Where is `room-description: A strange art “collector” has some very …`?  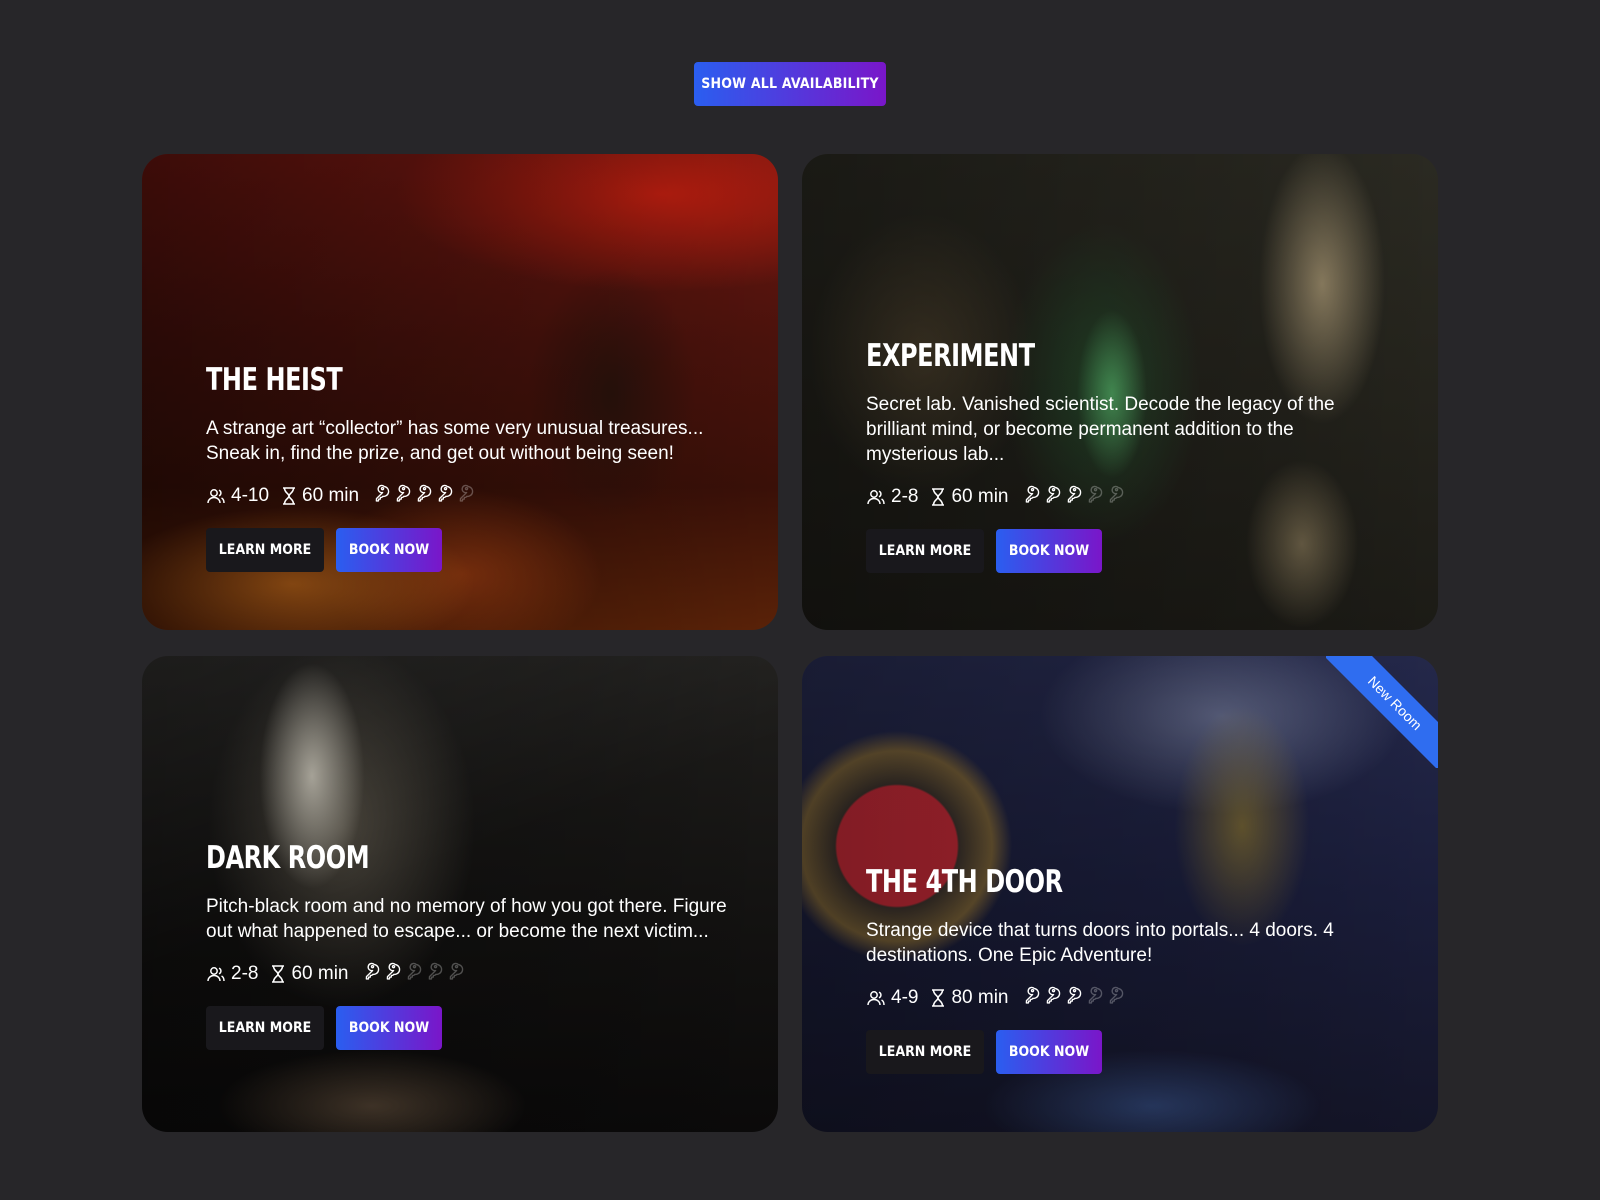 room-description: A strange art “collector” has some very … is located at coordinates (455, 441).